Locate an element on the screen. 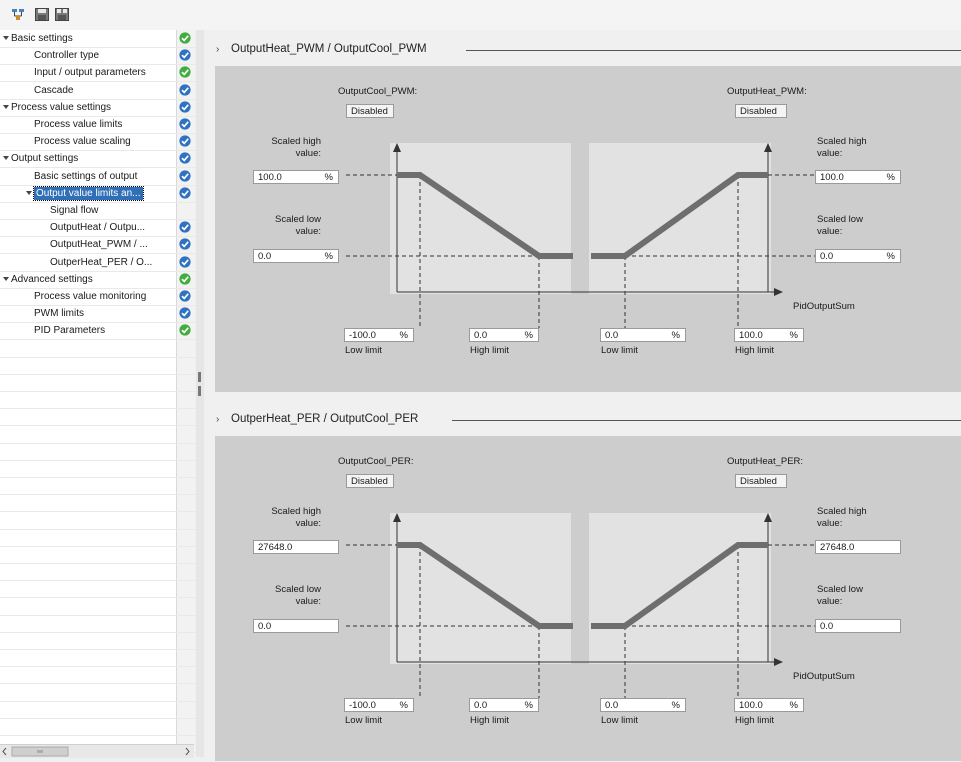 The height and width of the screenshot is (762, 961). nav-item-label: Controller type is located at coordinates (67, 56).